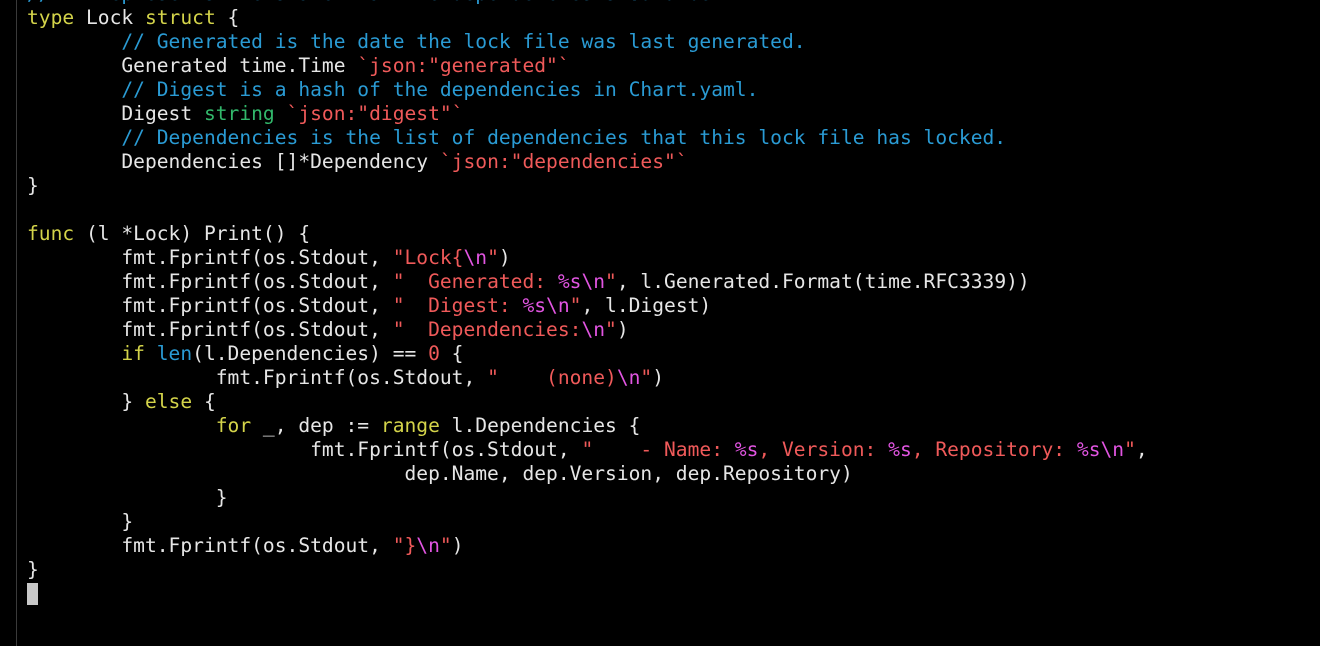 The width and height of the screenshot is (1320, 646). I want to click on code-token-keyword: for, so click(233, 425).